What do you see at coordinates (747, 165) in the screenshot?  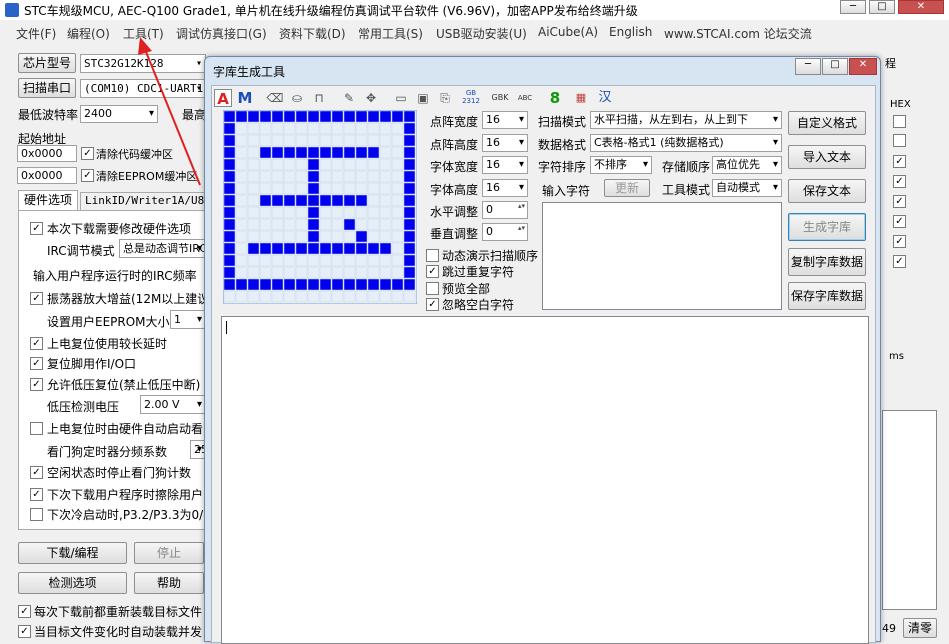 I see `store-order-select: 高位优先` at bounding box center [747, 165].